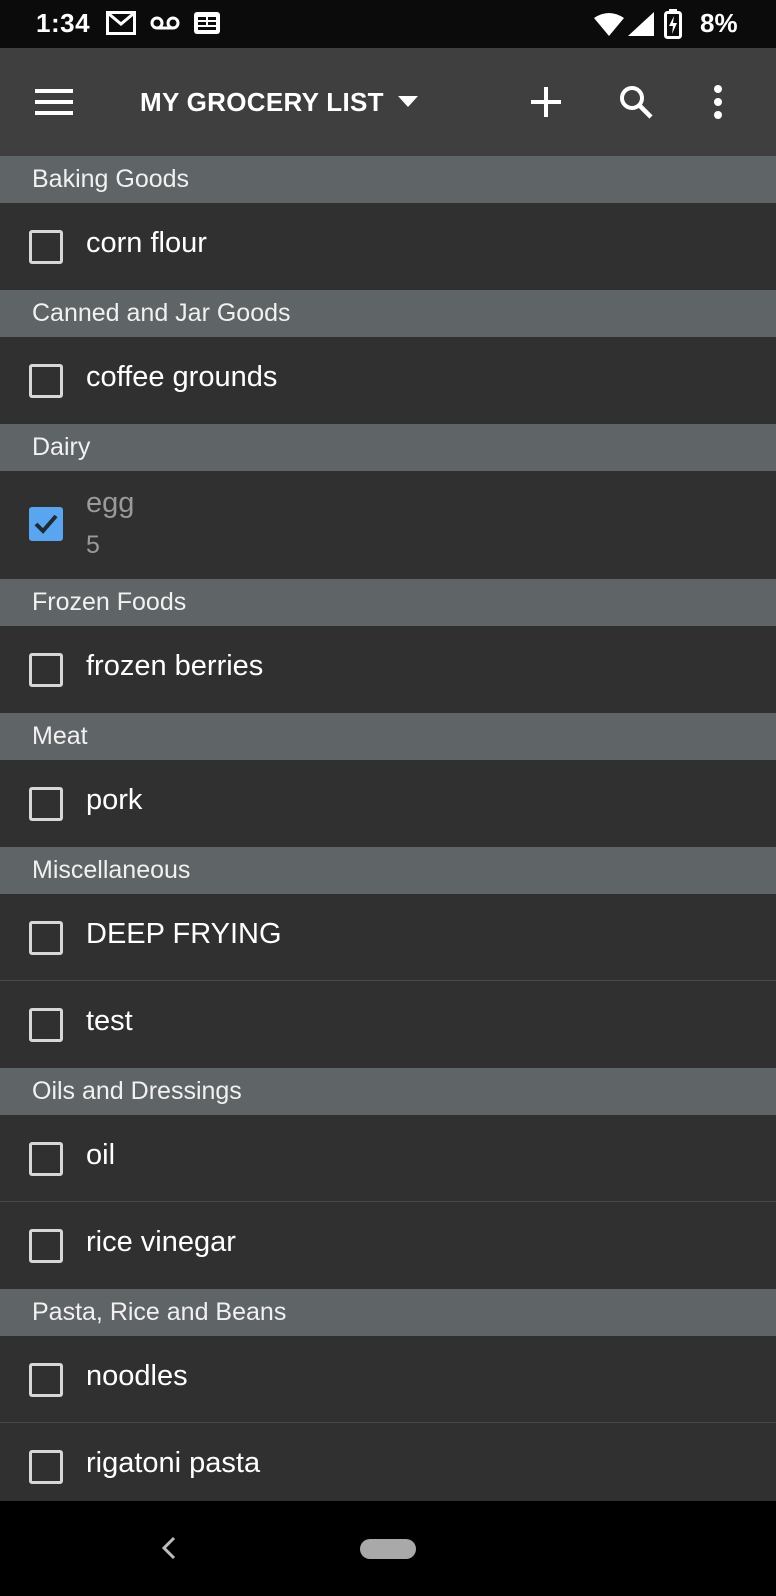 Image resolution: width=776 pixels, height=1596 pixels. I want to click on menu-button, so click(54, 102).